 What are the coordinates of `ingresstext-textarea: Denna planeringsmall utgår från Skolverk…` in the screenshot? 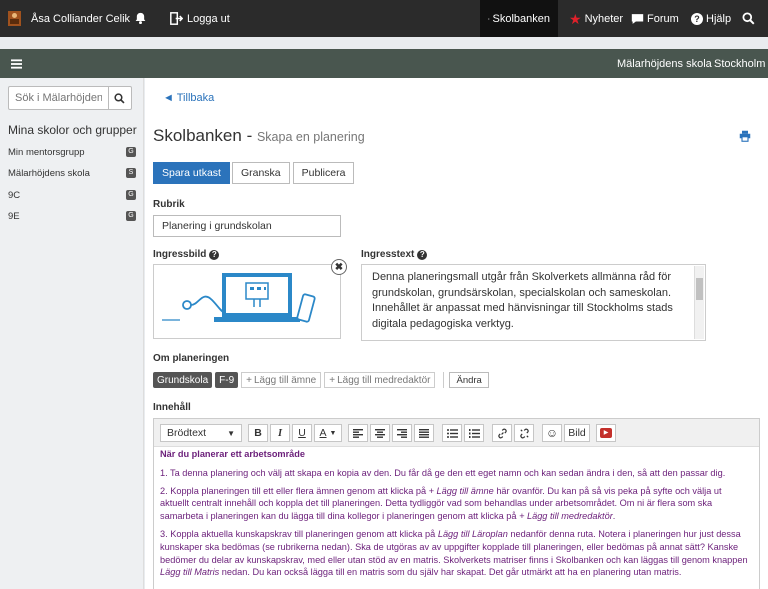 It's located at (533, 302).